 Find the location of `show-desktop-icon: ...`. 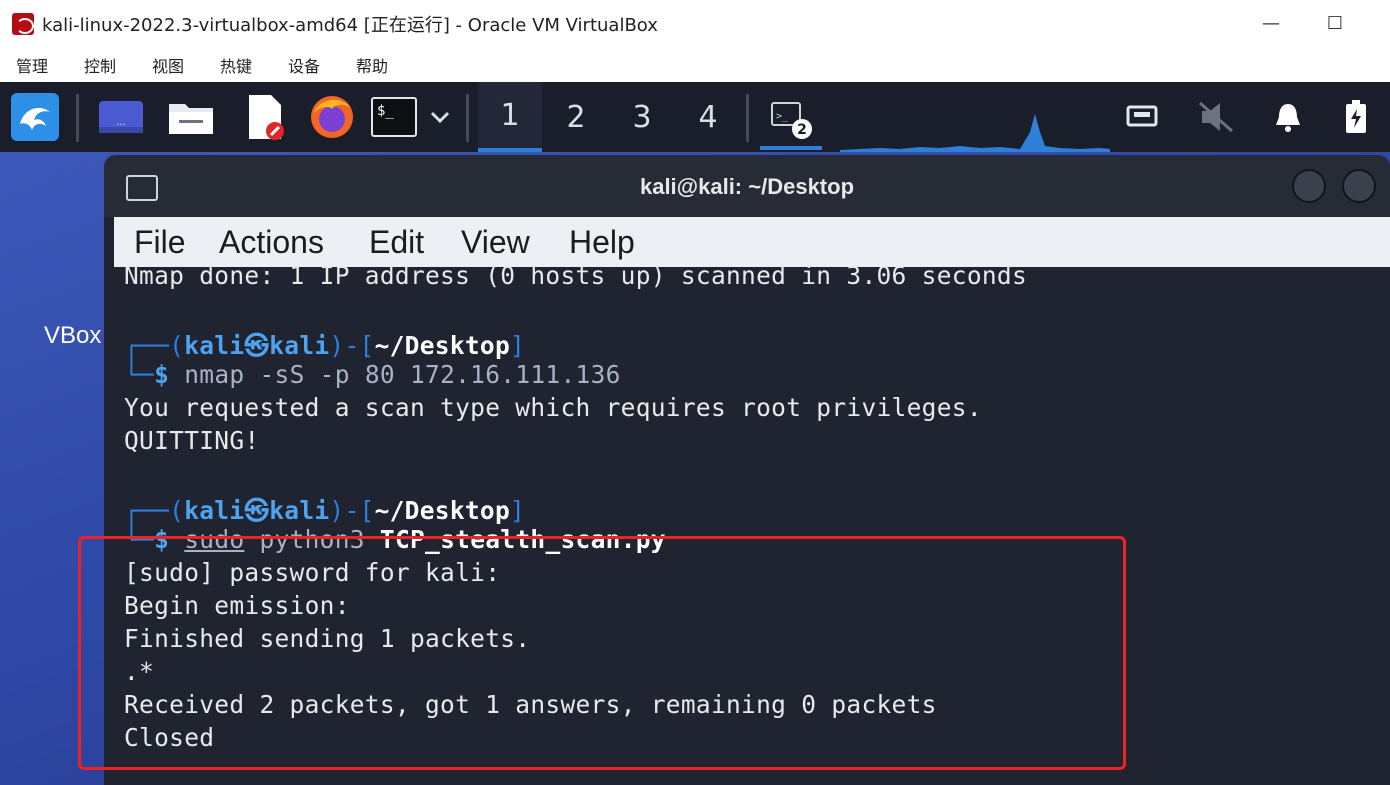

show-desktop-icon: ... is located at coordinates (121, 117).